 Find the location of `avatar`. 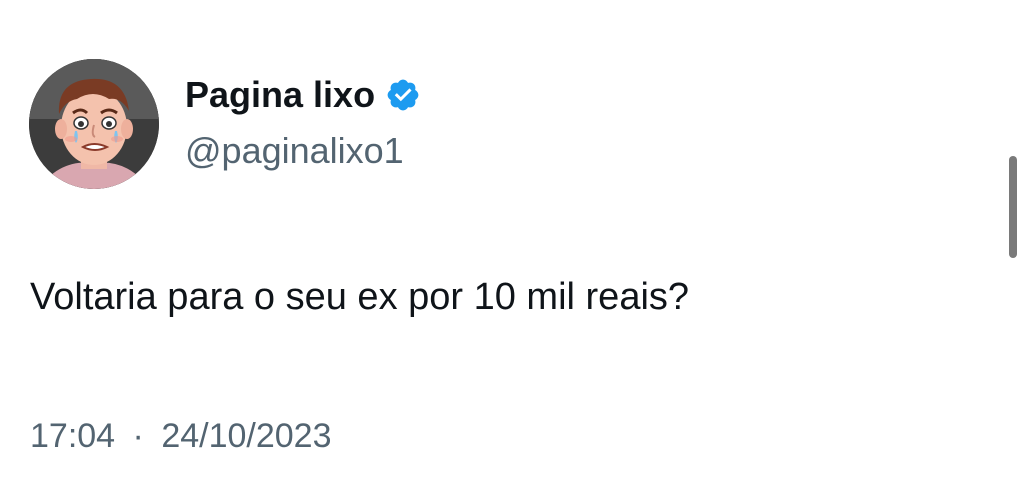

avatar is located at coordinates (94, 124).